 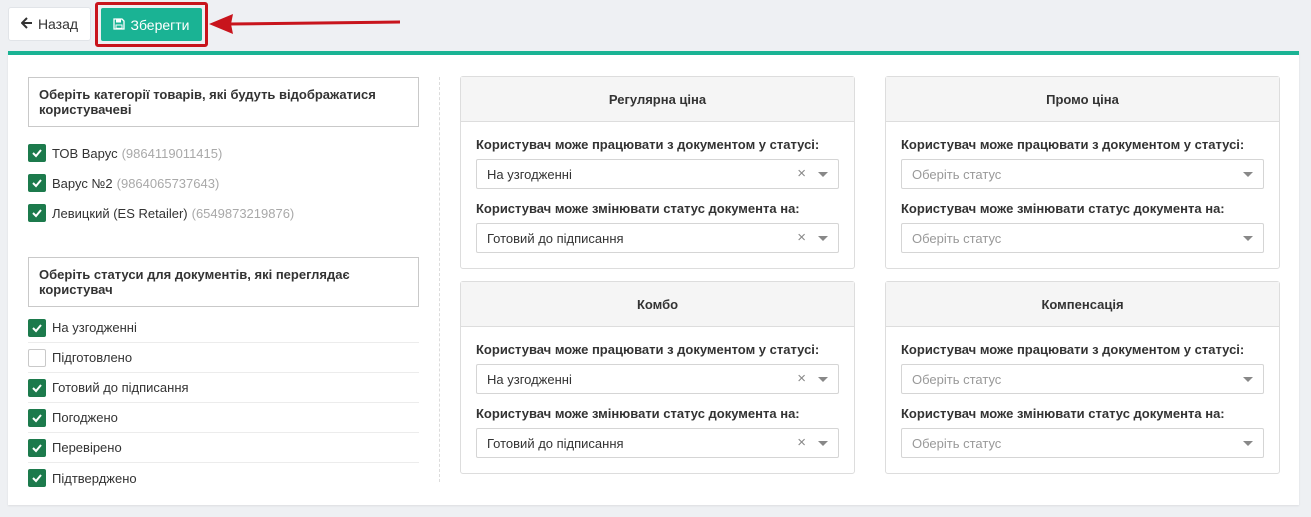 What do you see at coordinates (87, 447) in the screenshot?
I see `status-label: Перевірено` at bounding box center [87, 447].